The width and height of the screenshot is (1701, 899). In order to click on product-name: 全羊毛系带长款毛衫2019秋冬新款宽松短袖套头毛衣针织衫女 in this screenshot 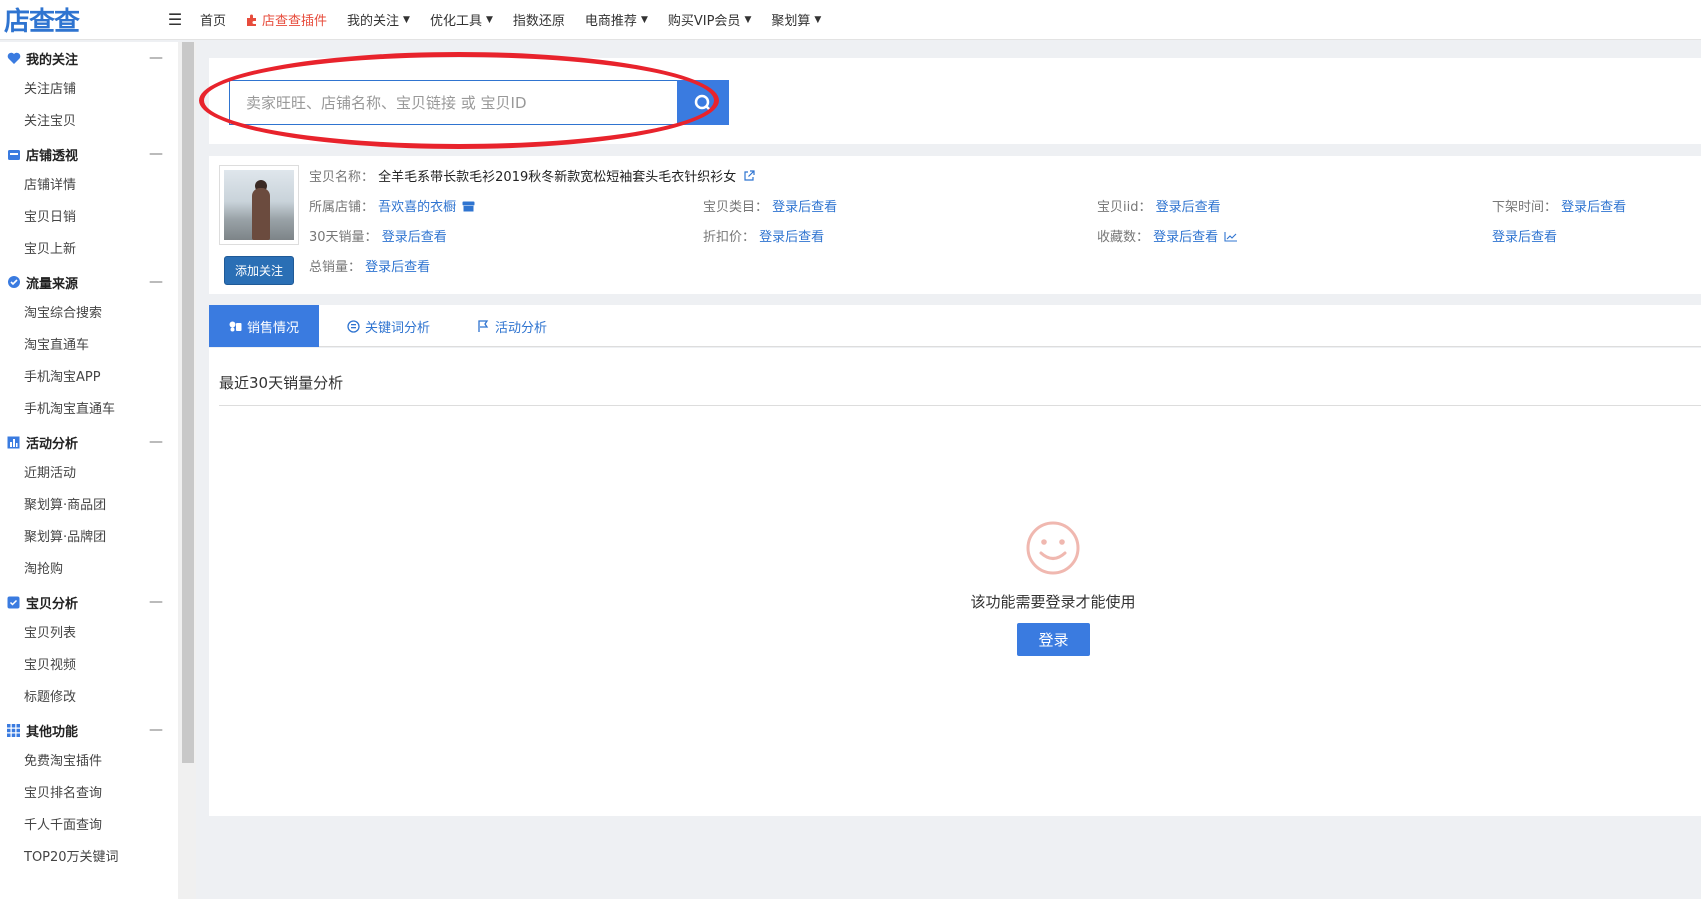, I will do `click(557, 177)`.